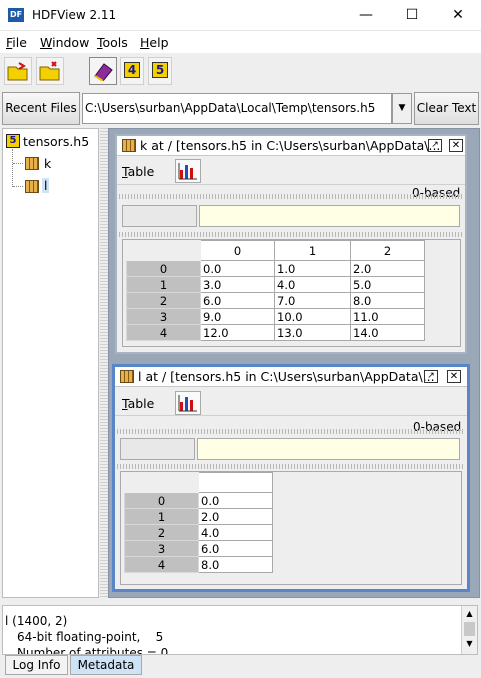 The image size is (481, 678). I want to click on scroll-down-icon: ▼, so click(469, 644).